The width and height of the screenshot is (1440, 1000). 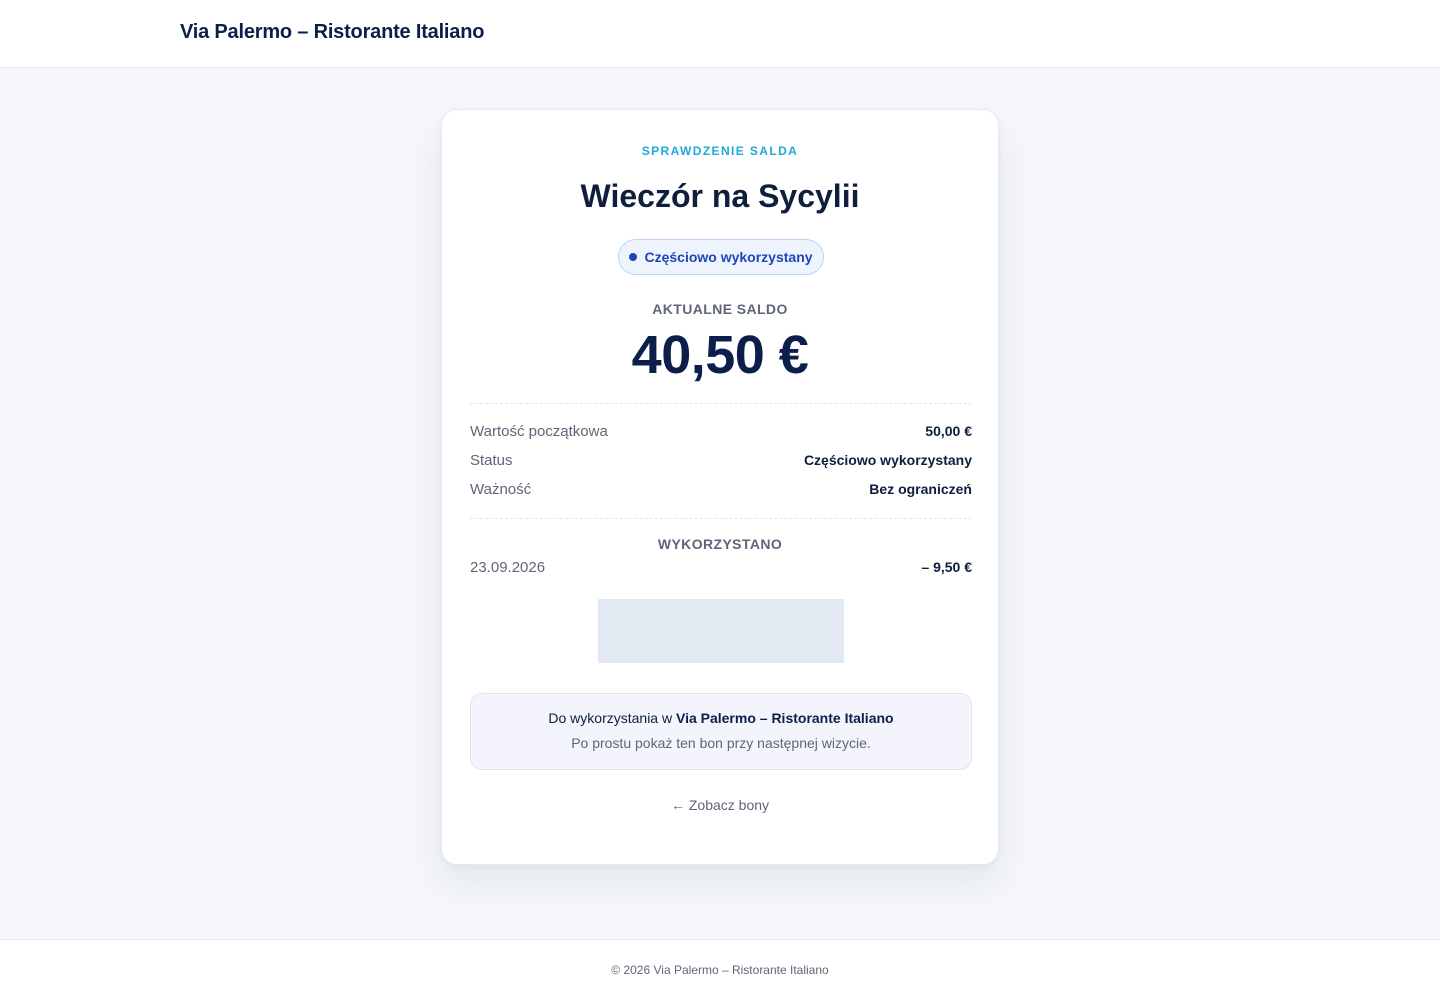 What do you see at coordinates (610, 718) in the screenshot?
I see `usage-info-prefix: Do wykorzystania w` at bounding box center [610, 718].